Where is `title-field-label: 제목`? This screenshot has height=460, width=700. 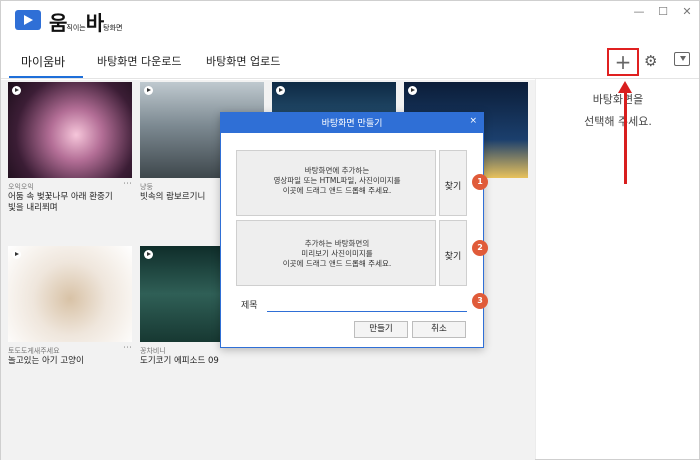 title-field-label: 제목 is located at coordinates (249, 306).